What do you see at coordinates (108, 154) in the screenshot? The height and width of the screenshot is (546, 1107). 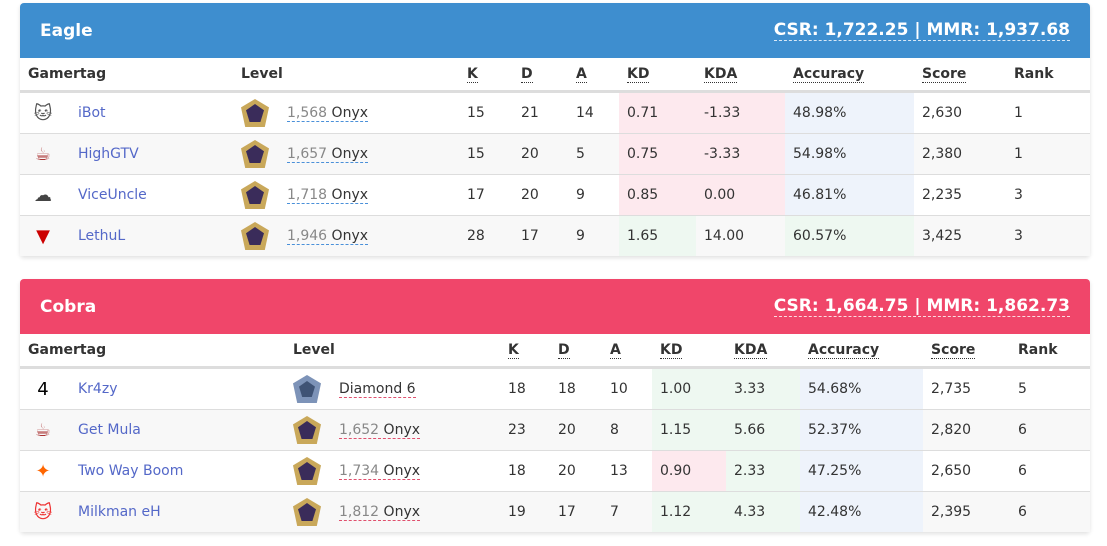 I see `gamertag-link: HighGTV` at bounding box center [108, 154].